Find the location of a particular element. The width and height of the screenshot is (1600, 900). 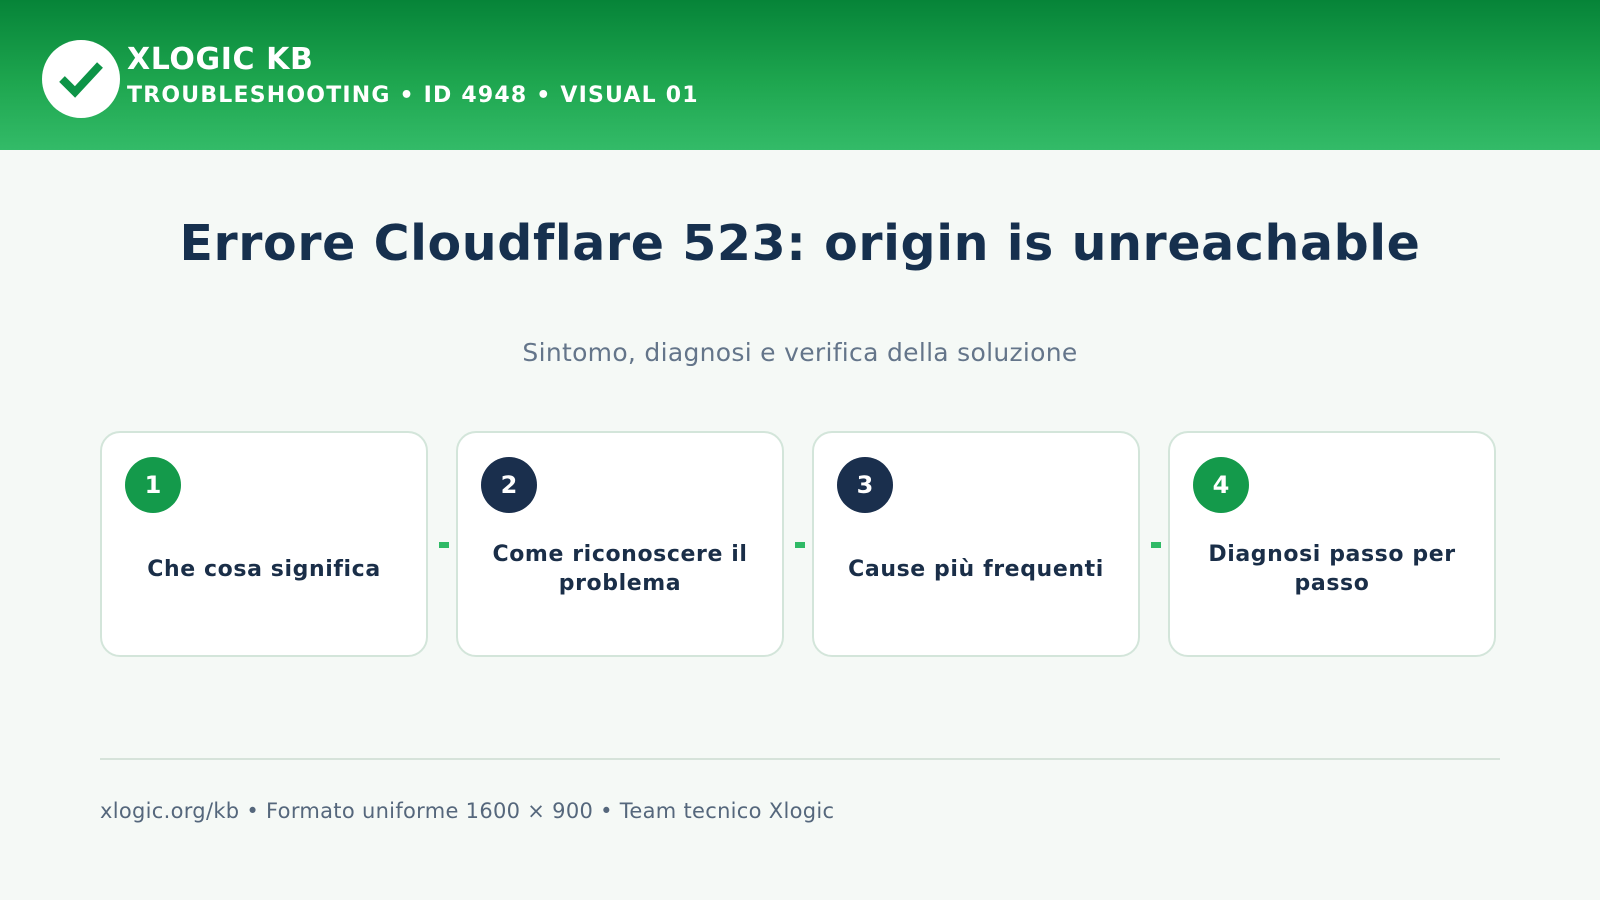

step-card-1: 1 Che cosa significa is located at coordinates (264, 544).